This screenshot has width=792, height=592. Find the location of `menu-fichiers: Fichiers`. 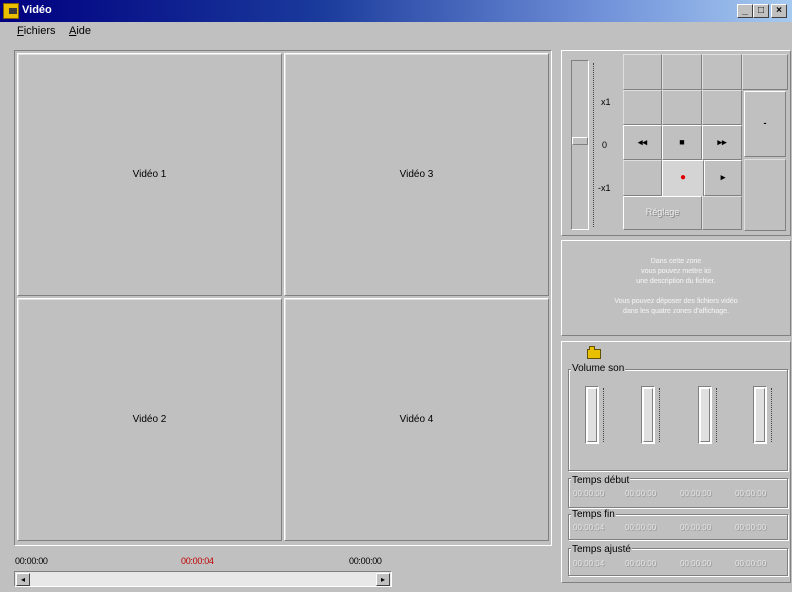

menu-fichiers: Fichiers is located at coordinates (36, 31).